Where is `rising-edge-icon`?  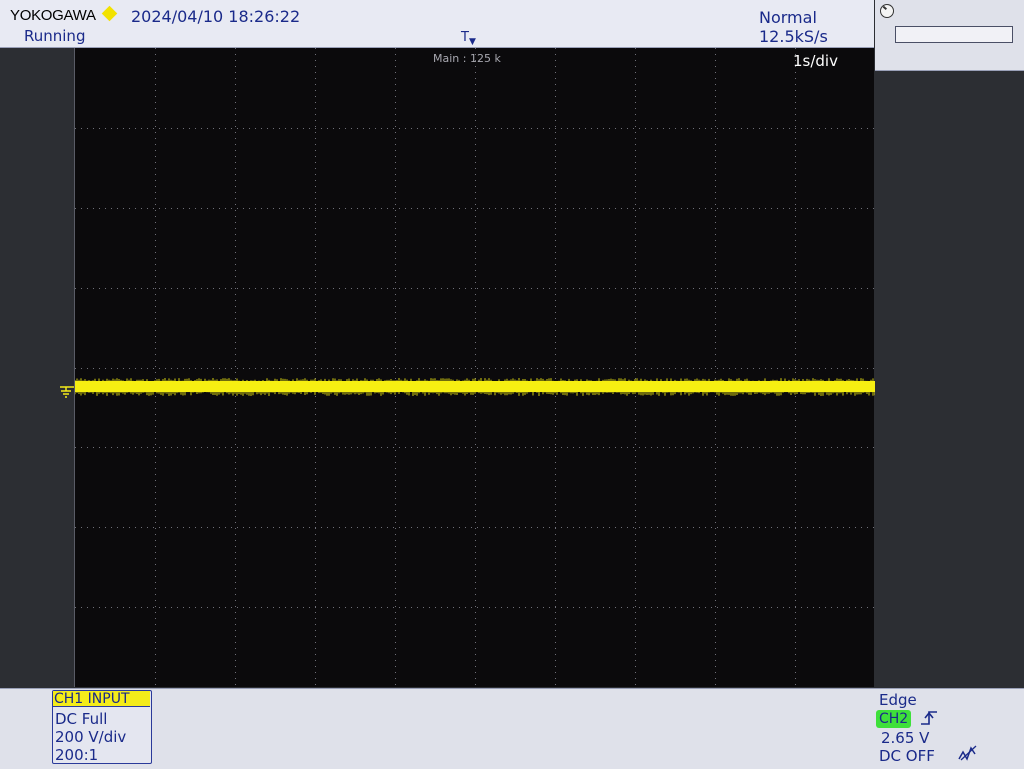 rising-edge-icon is located at coordinates (929, 718).